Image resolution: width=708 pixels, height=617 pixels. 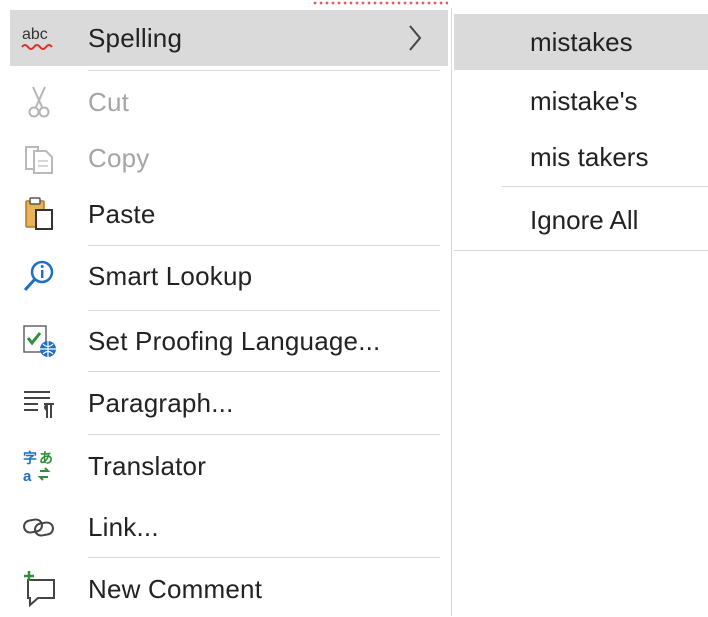 I want to click on svg-text: 字, so click(x=30, y=458).